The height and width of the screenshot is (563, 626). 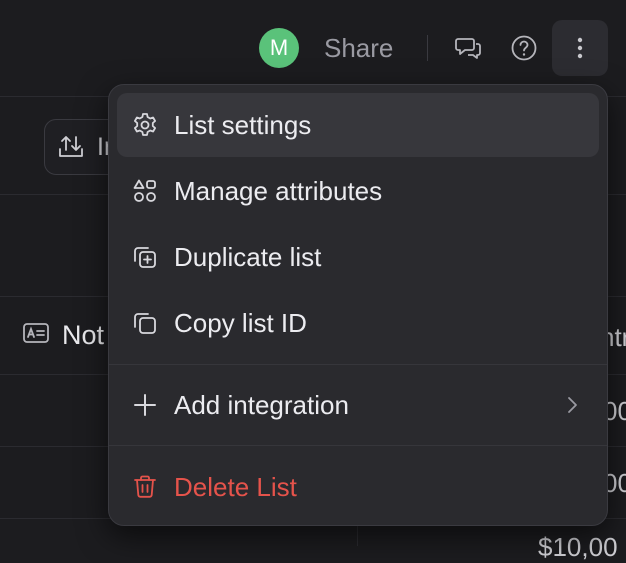 What do you see at coordinates (358, 125) in the screenshot?
I see `menu-item-list-settings: List settings` at bounding box center [358, 125].